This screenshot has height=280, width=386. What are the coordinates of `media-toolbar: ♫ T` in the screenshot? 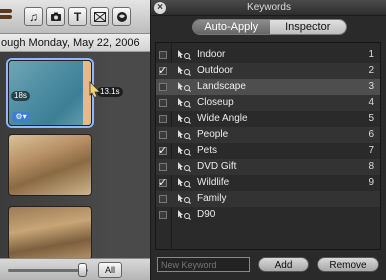 It's located at (75, 17).